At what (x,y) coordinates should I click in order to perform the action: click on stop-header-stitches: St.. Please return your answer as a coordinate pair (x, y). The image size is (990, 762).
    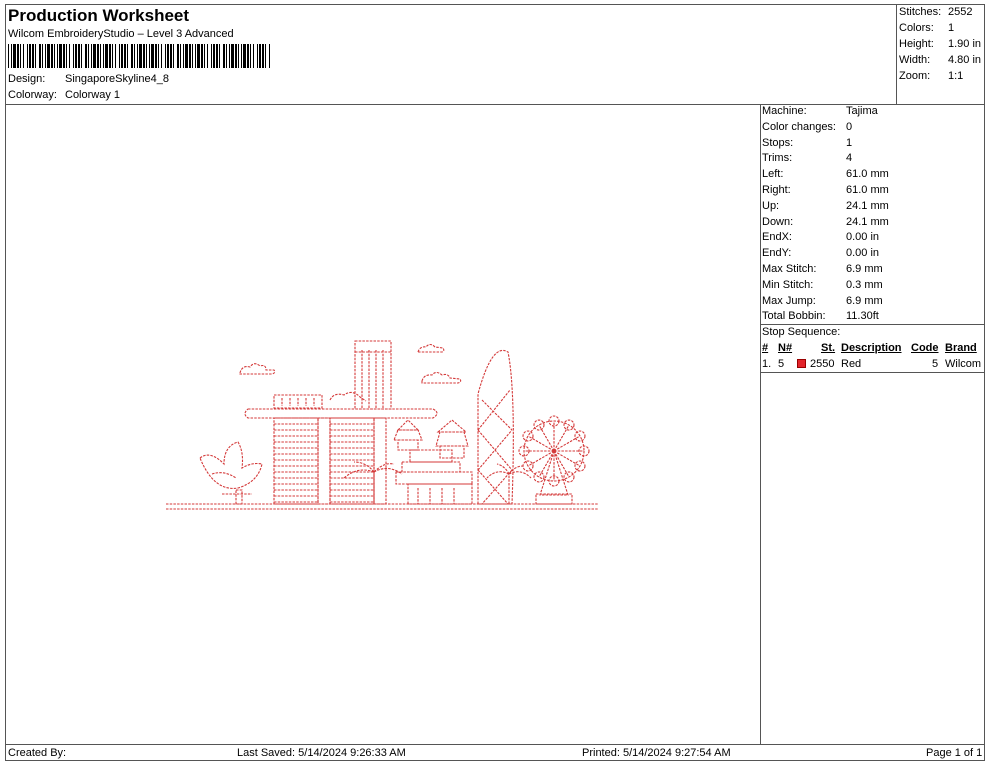
    Looking at the image, I should click on (828, 348).